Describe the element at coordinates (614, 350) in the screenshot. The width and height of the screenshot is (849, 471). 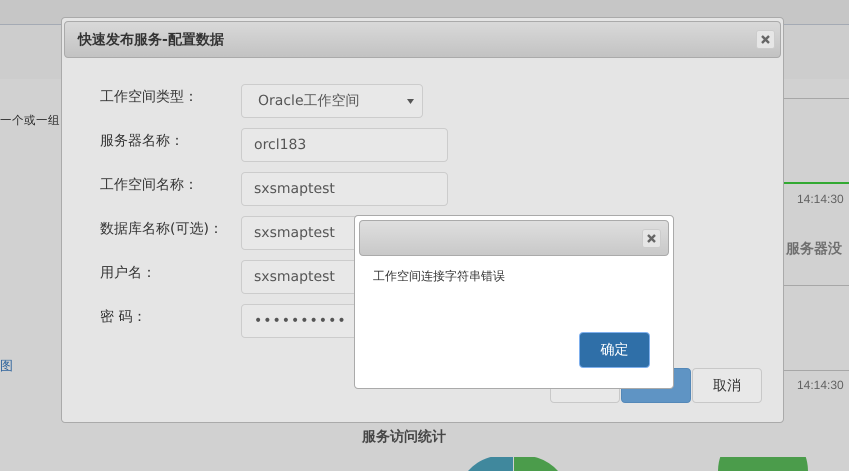
I see `confirm-button: 确定` at that location.